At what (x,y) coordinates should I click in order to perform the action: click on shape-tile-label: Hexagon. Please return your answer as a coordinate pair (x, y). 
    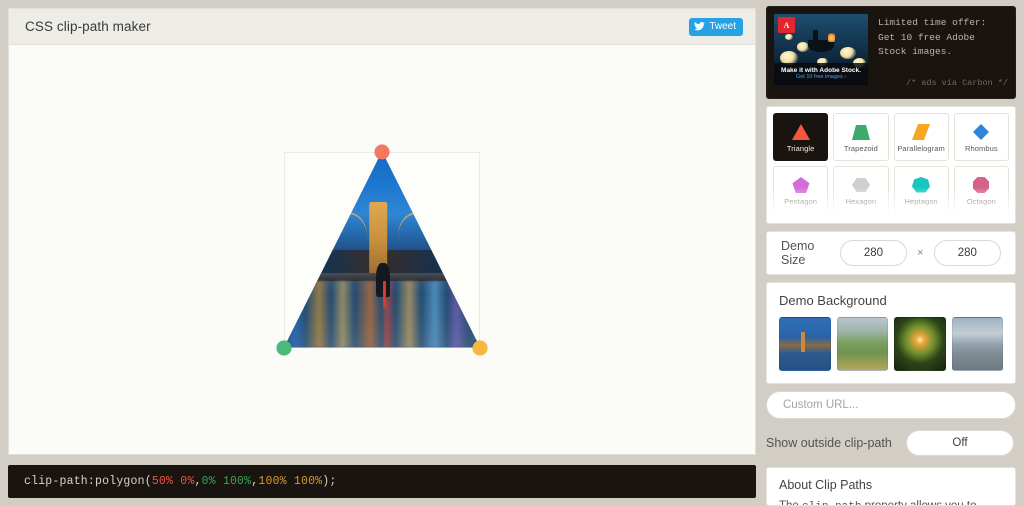
    Looking at the image, I should click on (861, 201).